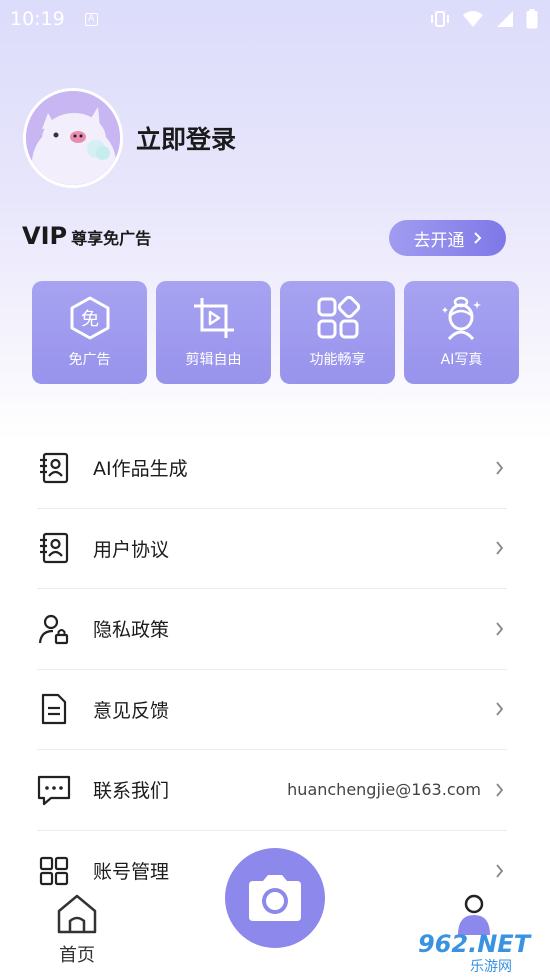 The height and width of the screenshot is (977, 550). What do you see at coordinates (272, 710) in the screenshot?
I see `menu-item-feedback: 意见反馈` at bounding box center [272, 710].